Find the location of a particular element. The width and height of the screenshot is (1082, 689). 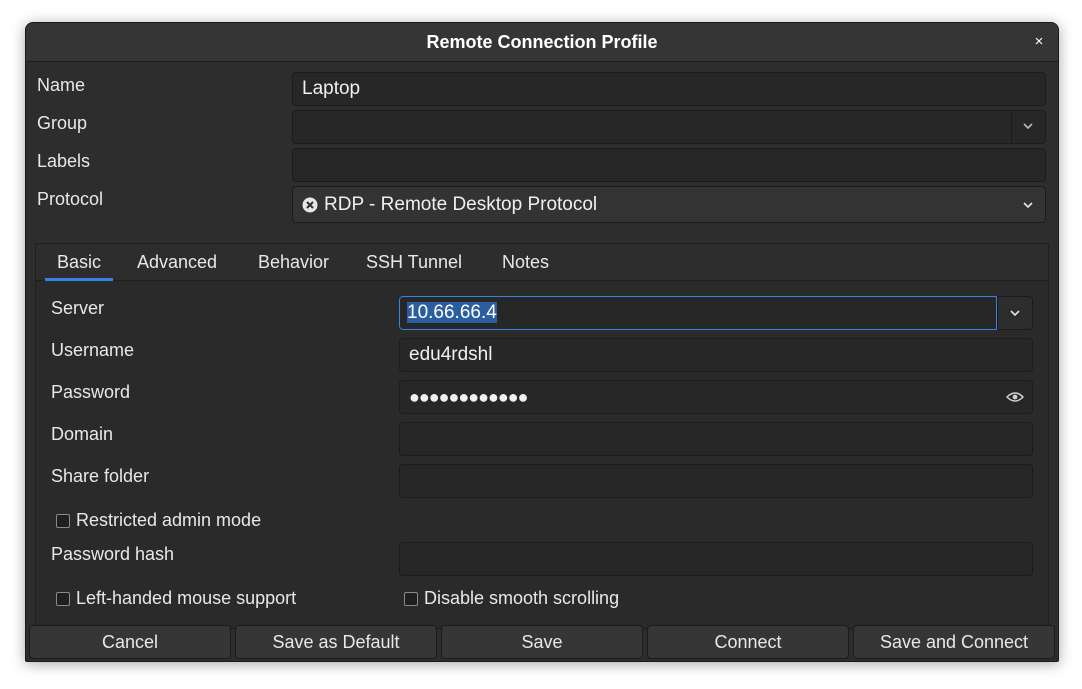

group-dropdown-button is located at coordinates (1028, 127).